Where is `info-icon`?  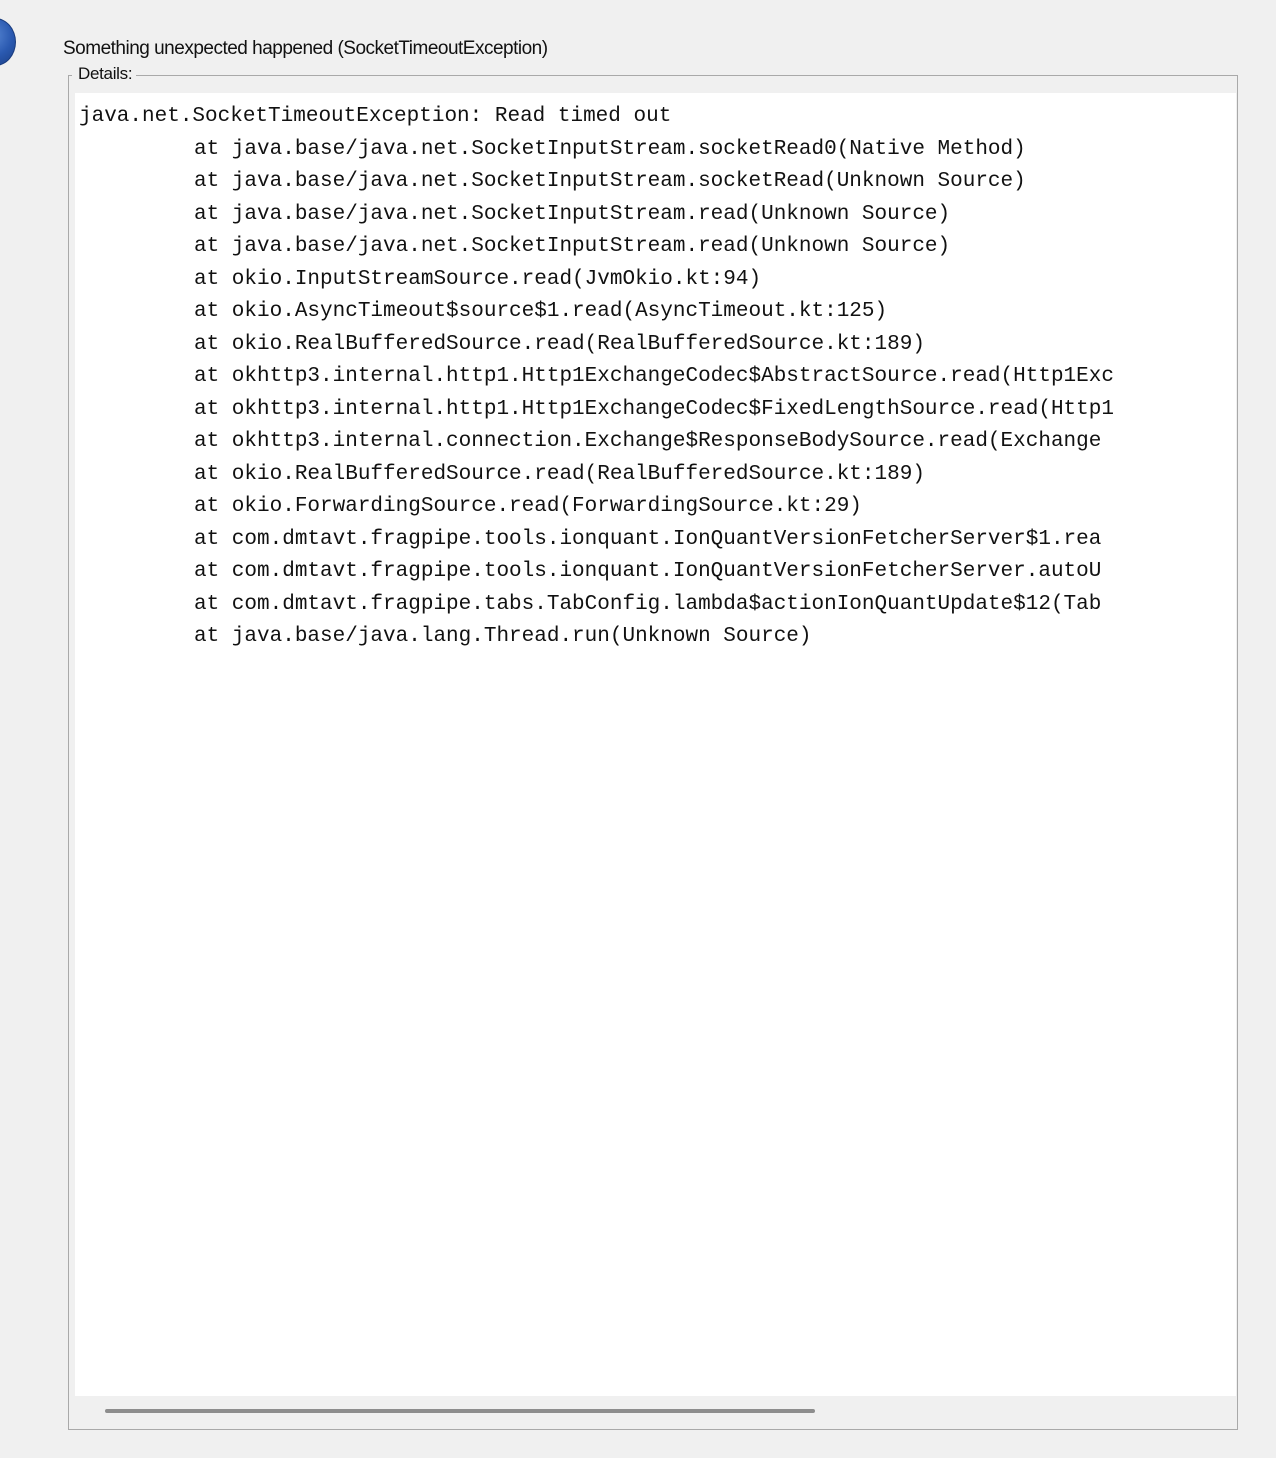
info-icon is located at coordinates (8, 42).